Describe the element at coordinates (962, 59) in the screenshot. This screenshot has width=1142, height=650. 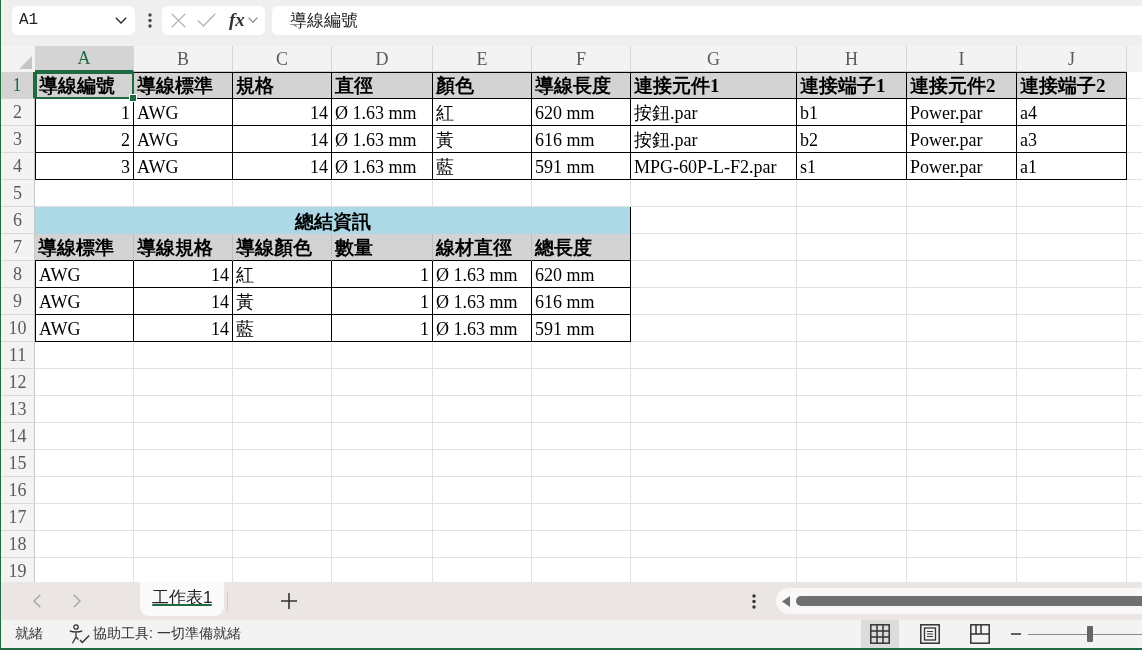
I see `column-header: I` at that location.